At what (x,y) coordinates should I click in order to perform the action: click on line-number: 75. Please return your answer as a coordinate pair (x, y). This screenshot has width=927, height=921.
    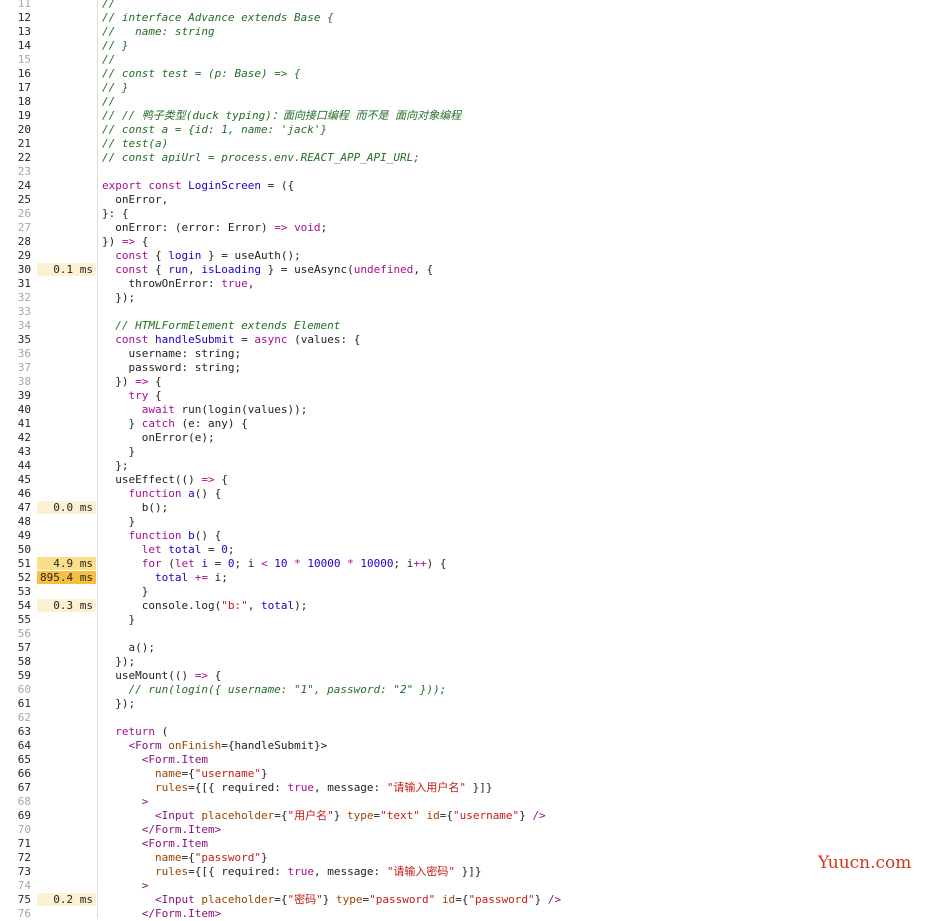
    Looking at the image, I should click on (15, 900).